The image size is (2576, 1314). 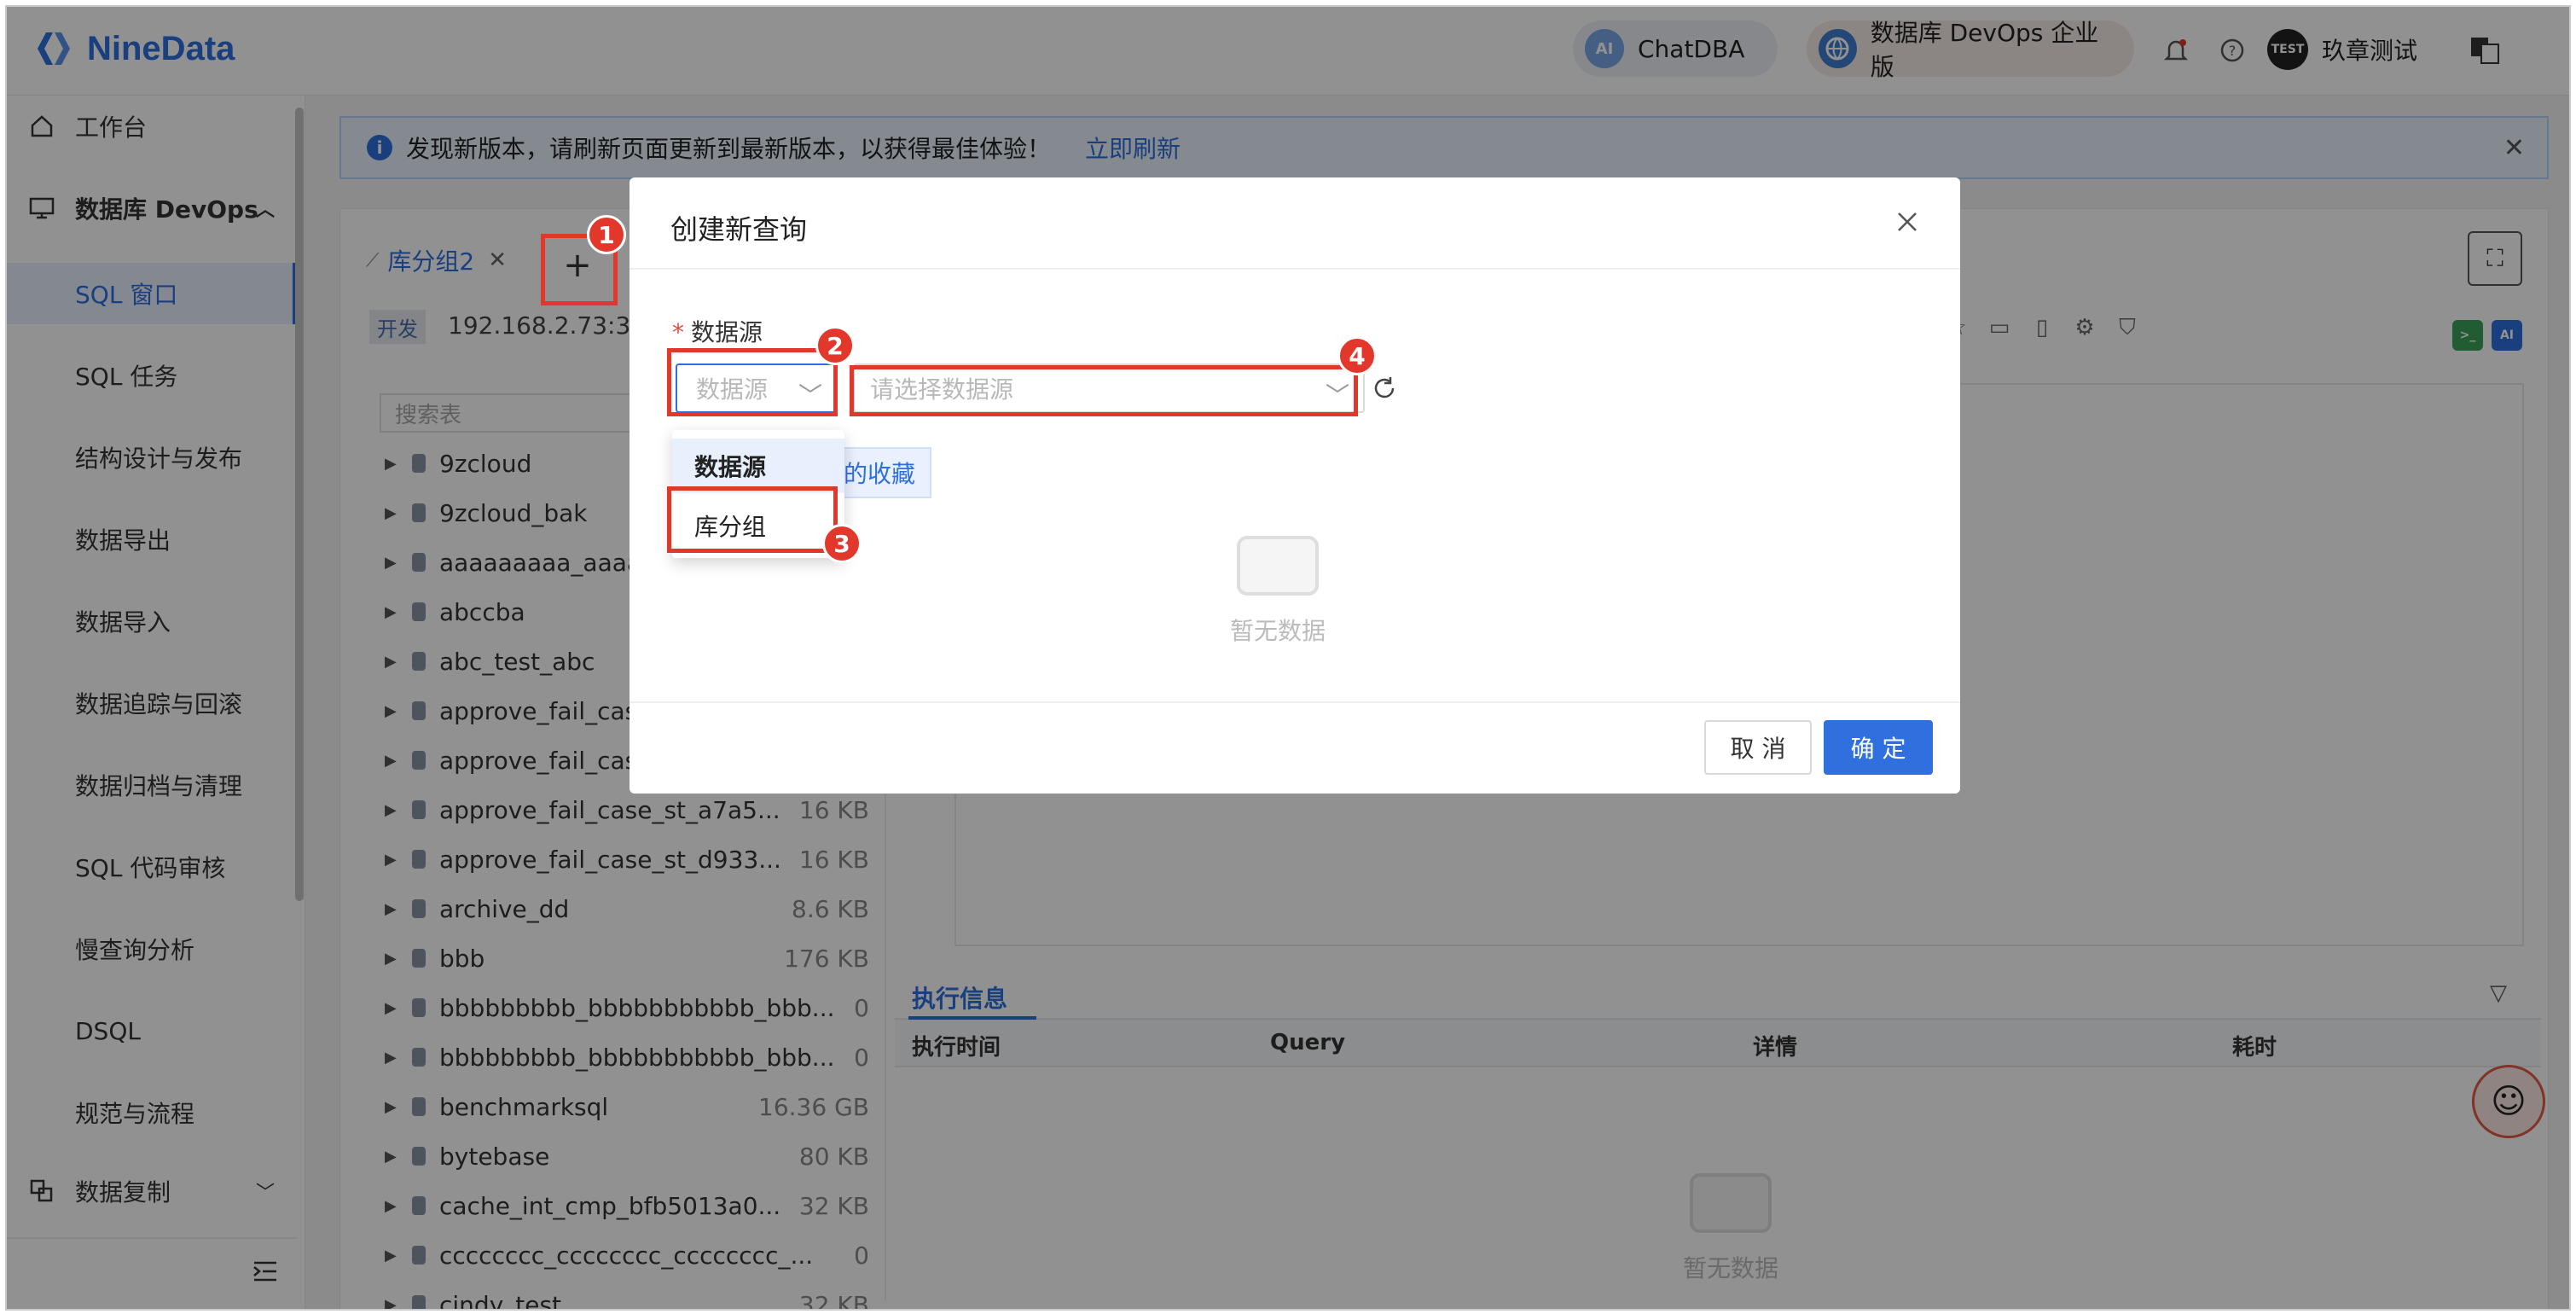 What do you see at coordinates (678, 332) in the screenshot?
I see `required-mark: *` at bounding box center [678, 332].